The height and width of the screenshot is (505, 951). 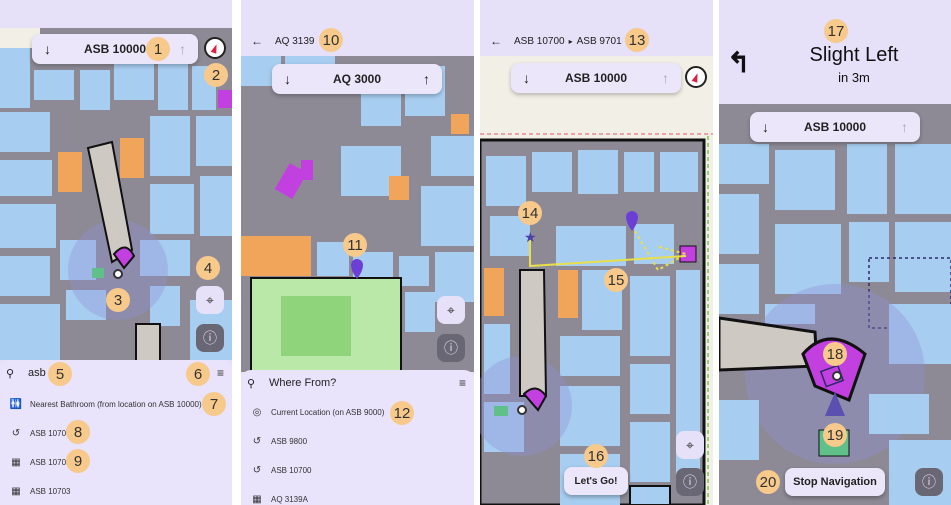 What do you see at coordinates (835, 435) in the screenshot?
I see `callout-badge: 19` at bounding box center [835, 435].